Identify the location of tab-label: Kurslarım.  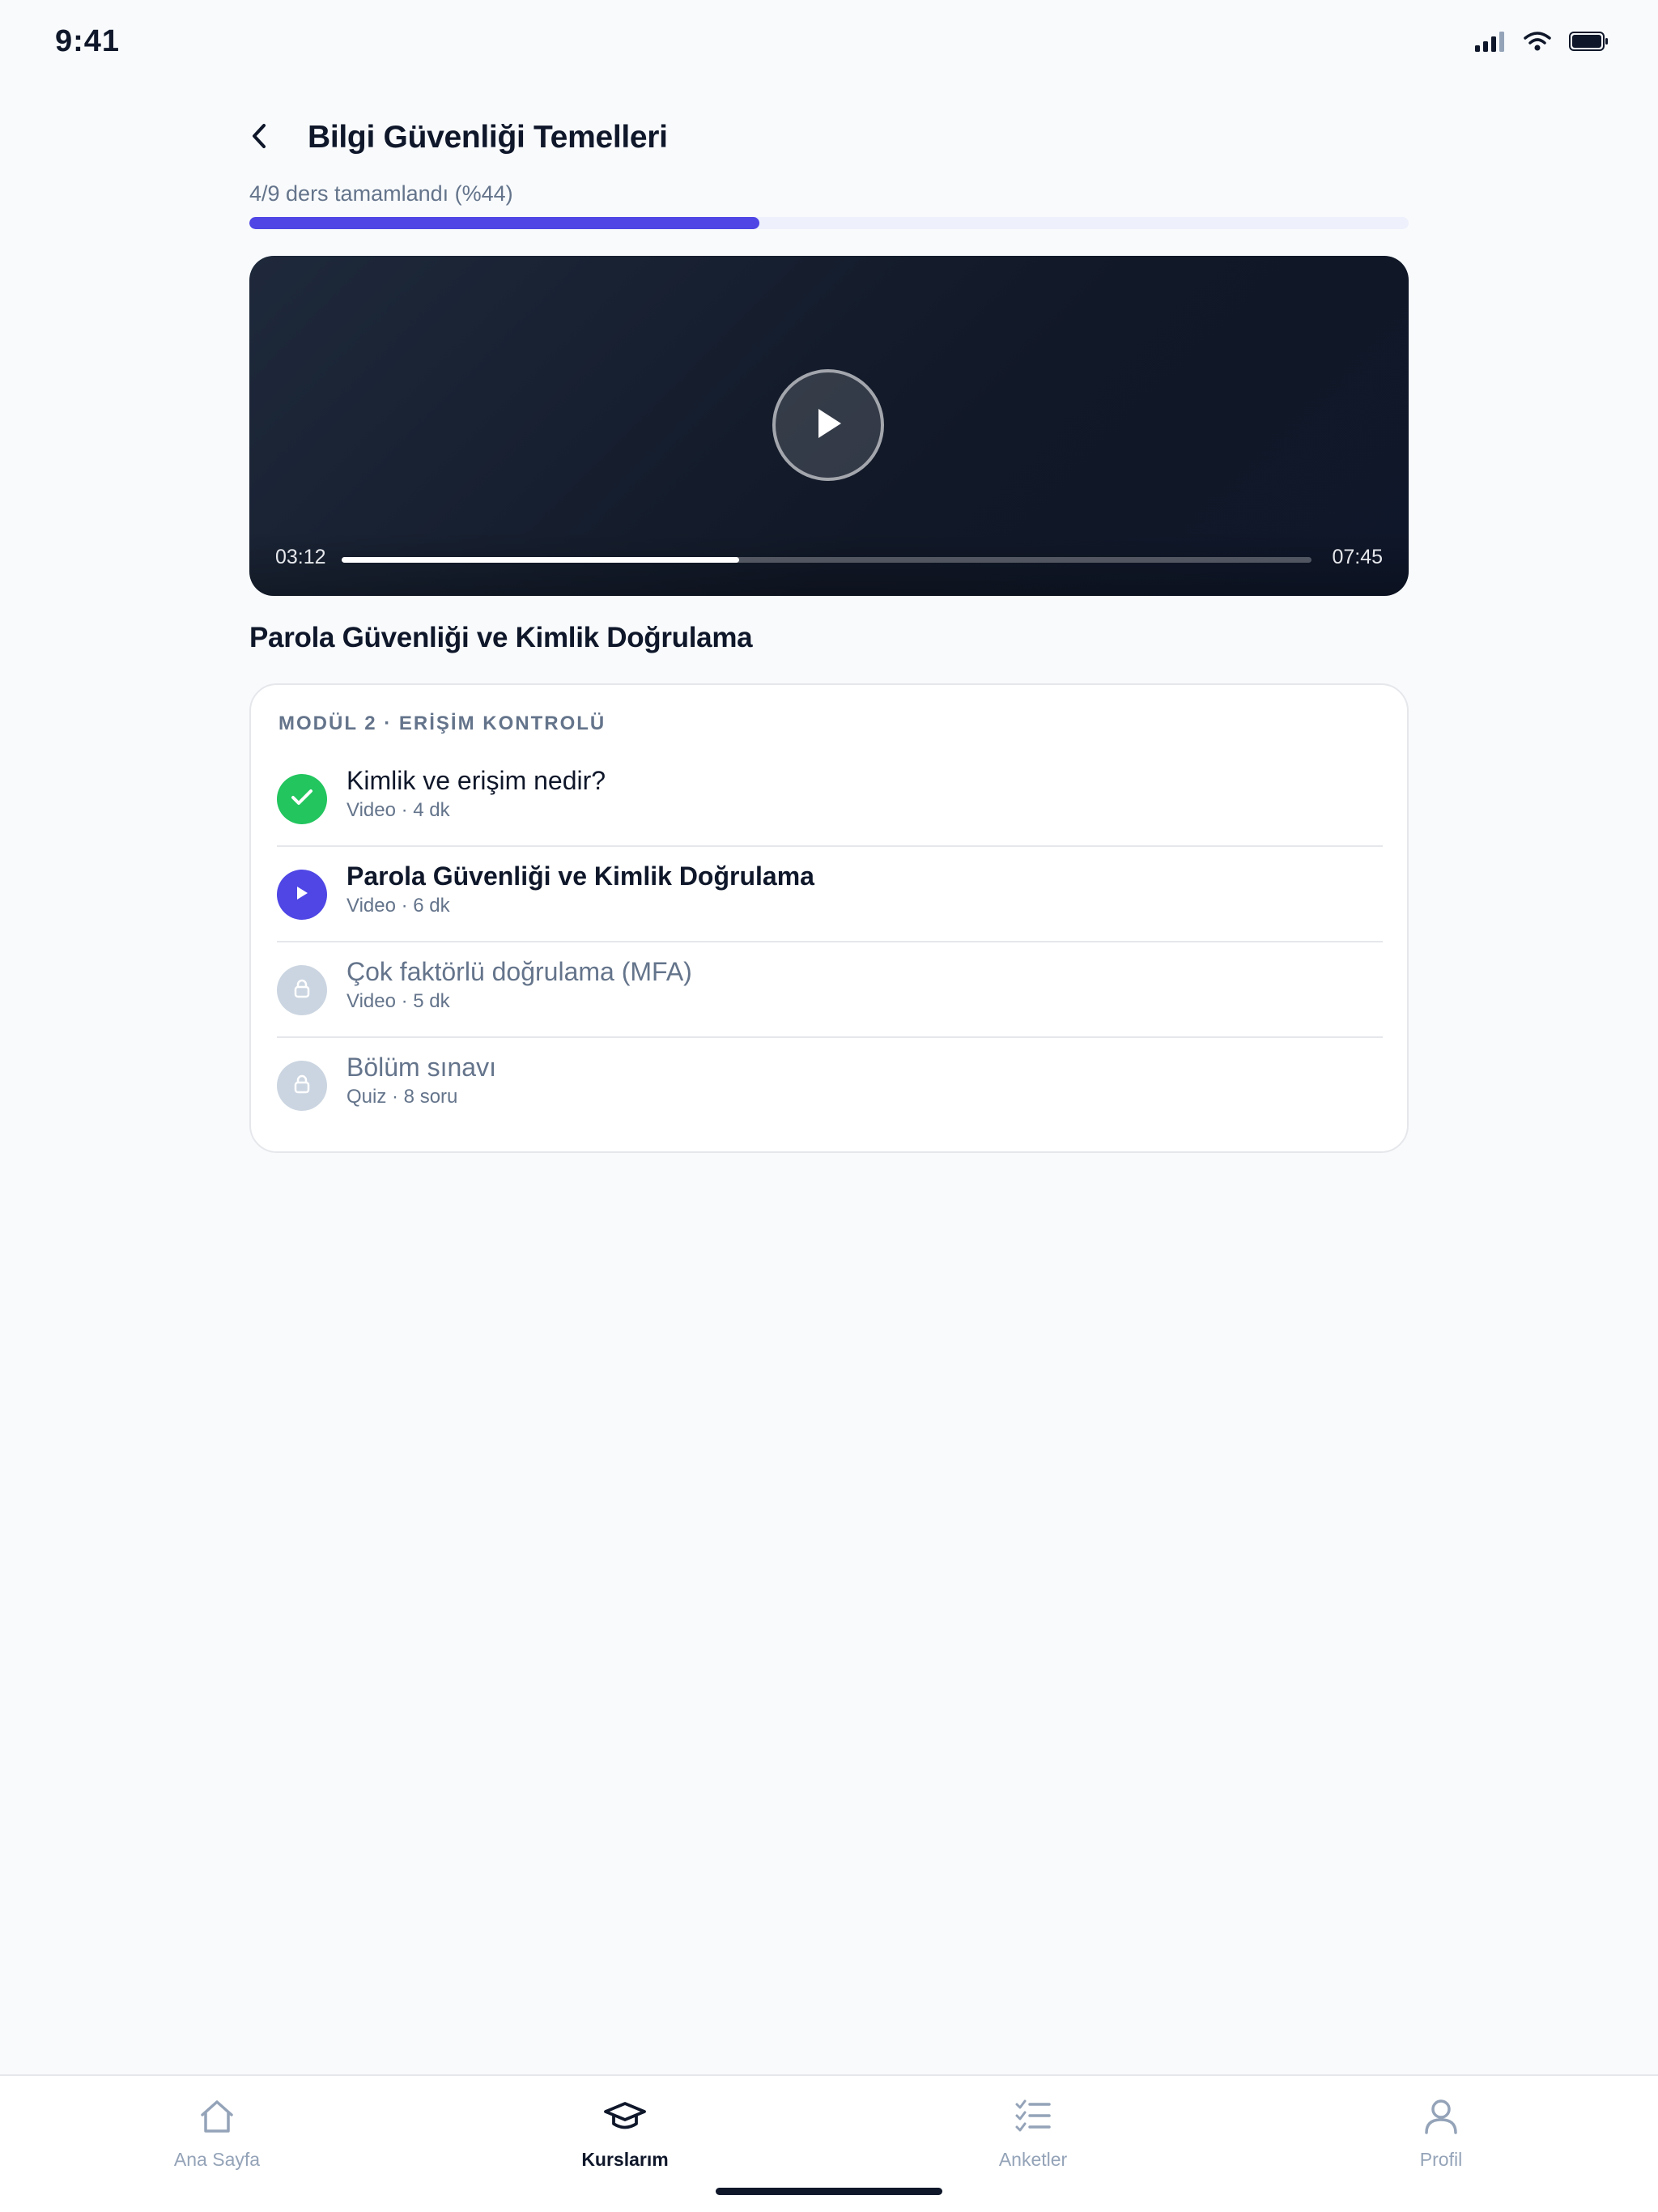
(625, 2160).